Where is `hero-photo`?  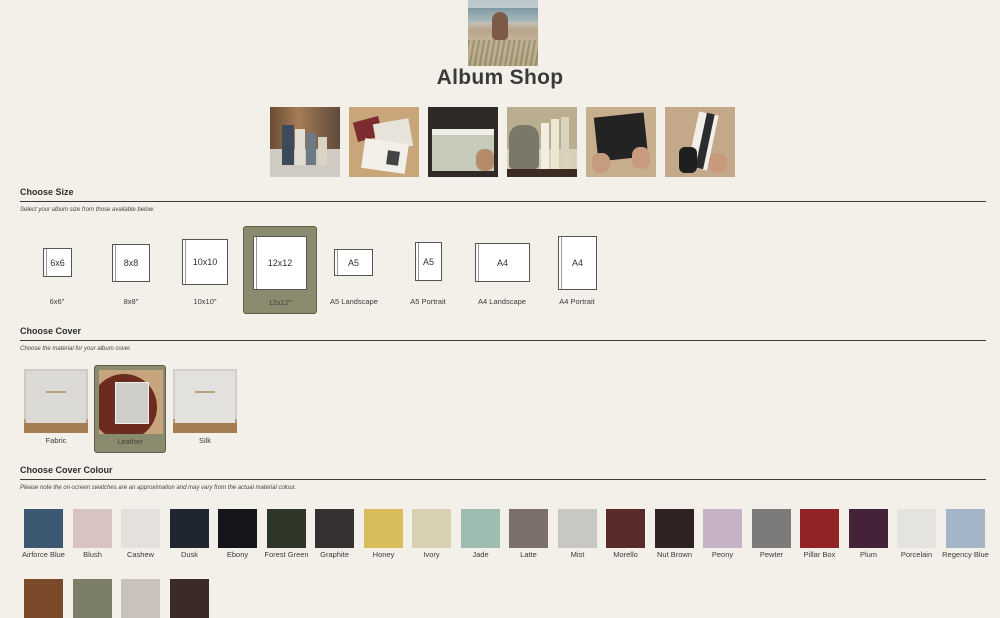
hero-photo is located at coordinates (503, 33).